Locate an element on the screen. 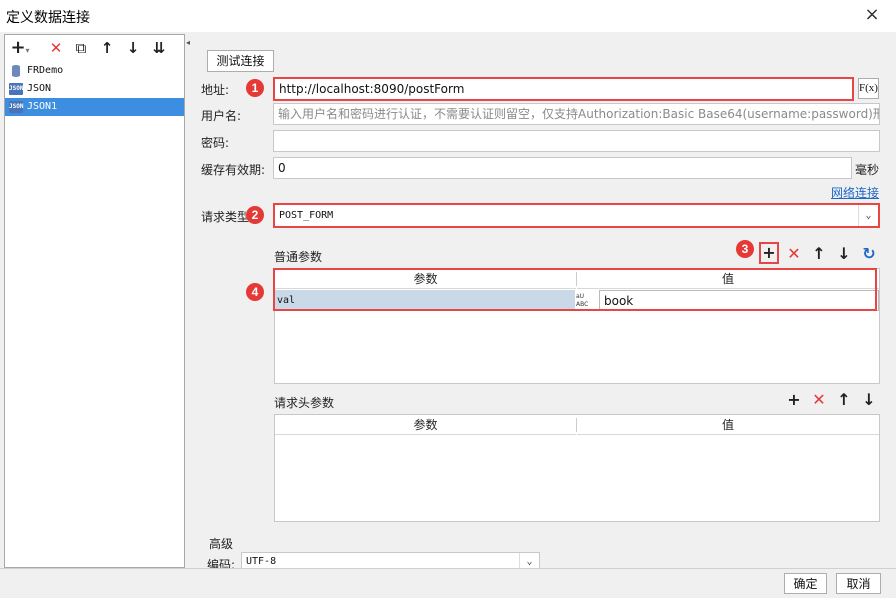 Image resolution: width=896 pixels, height=598 pixels. table-row: val aU ABC book is located at coordinates (577, 301).